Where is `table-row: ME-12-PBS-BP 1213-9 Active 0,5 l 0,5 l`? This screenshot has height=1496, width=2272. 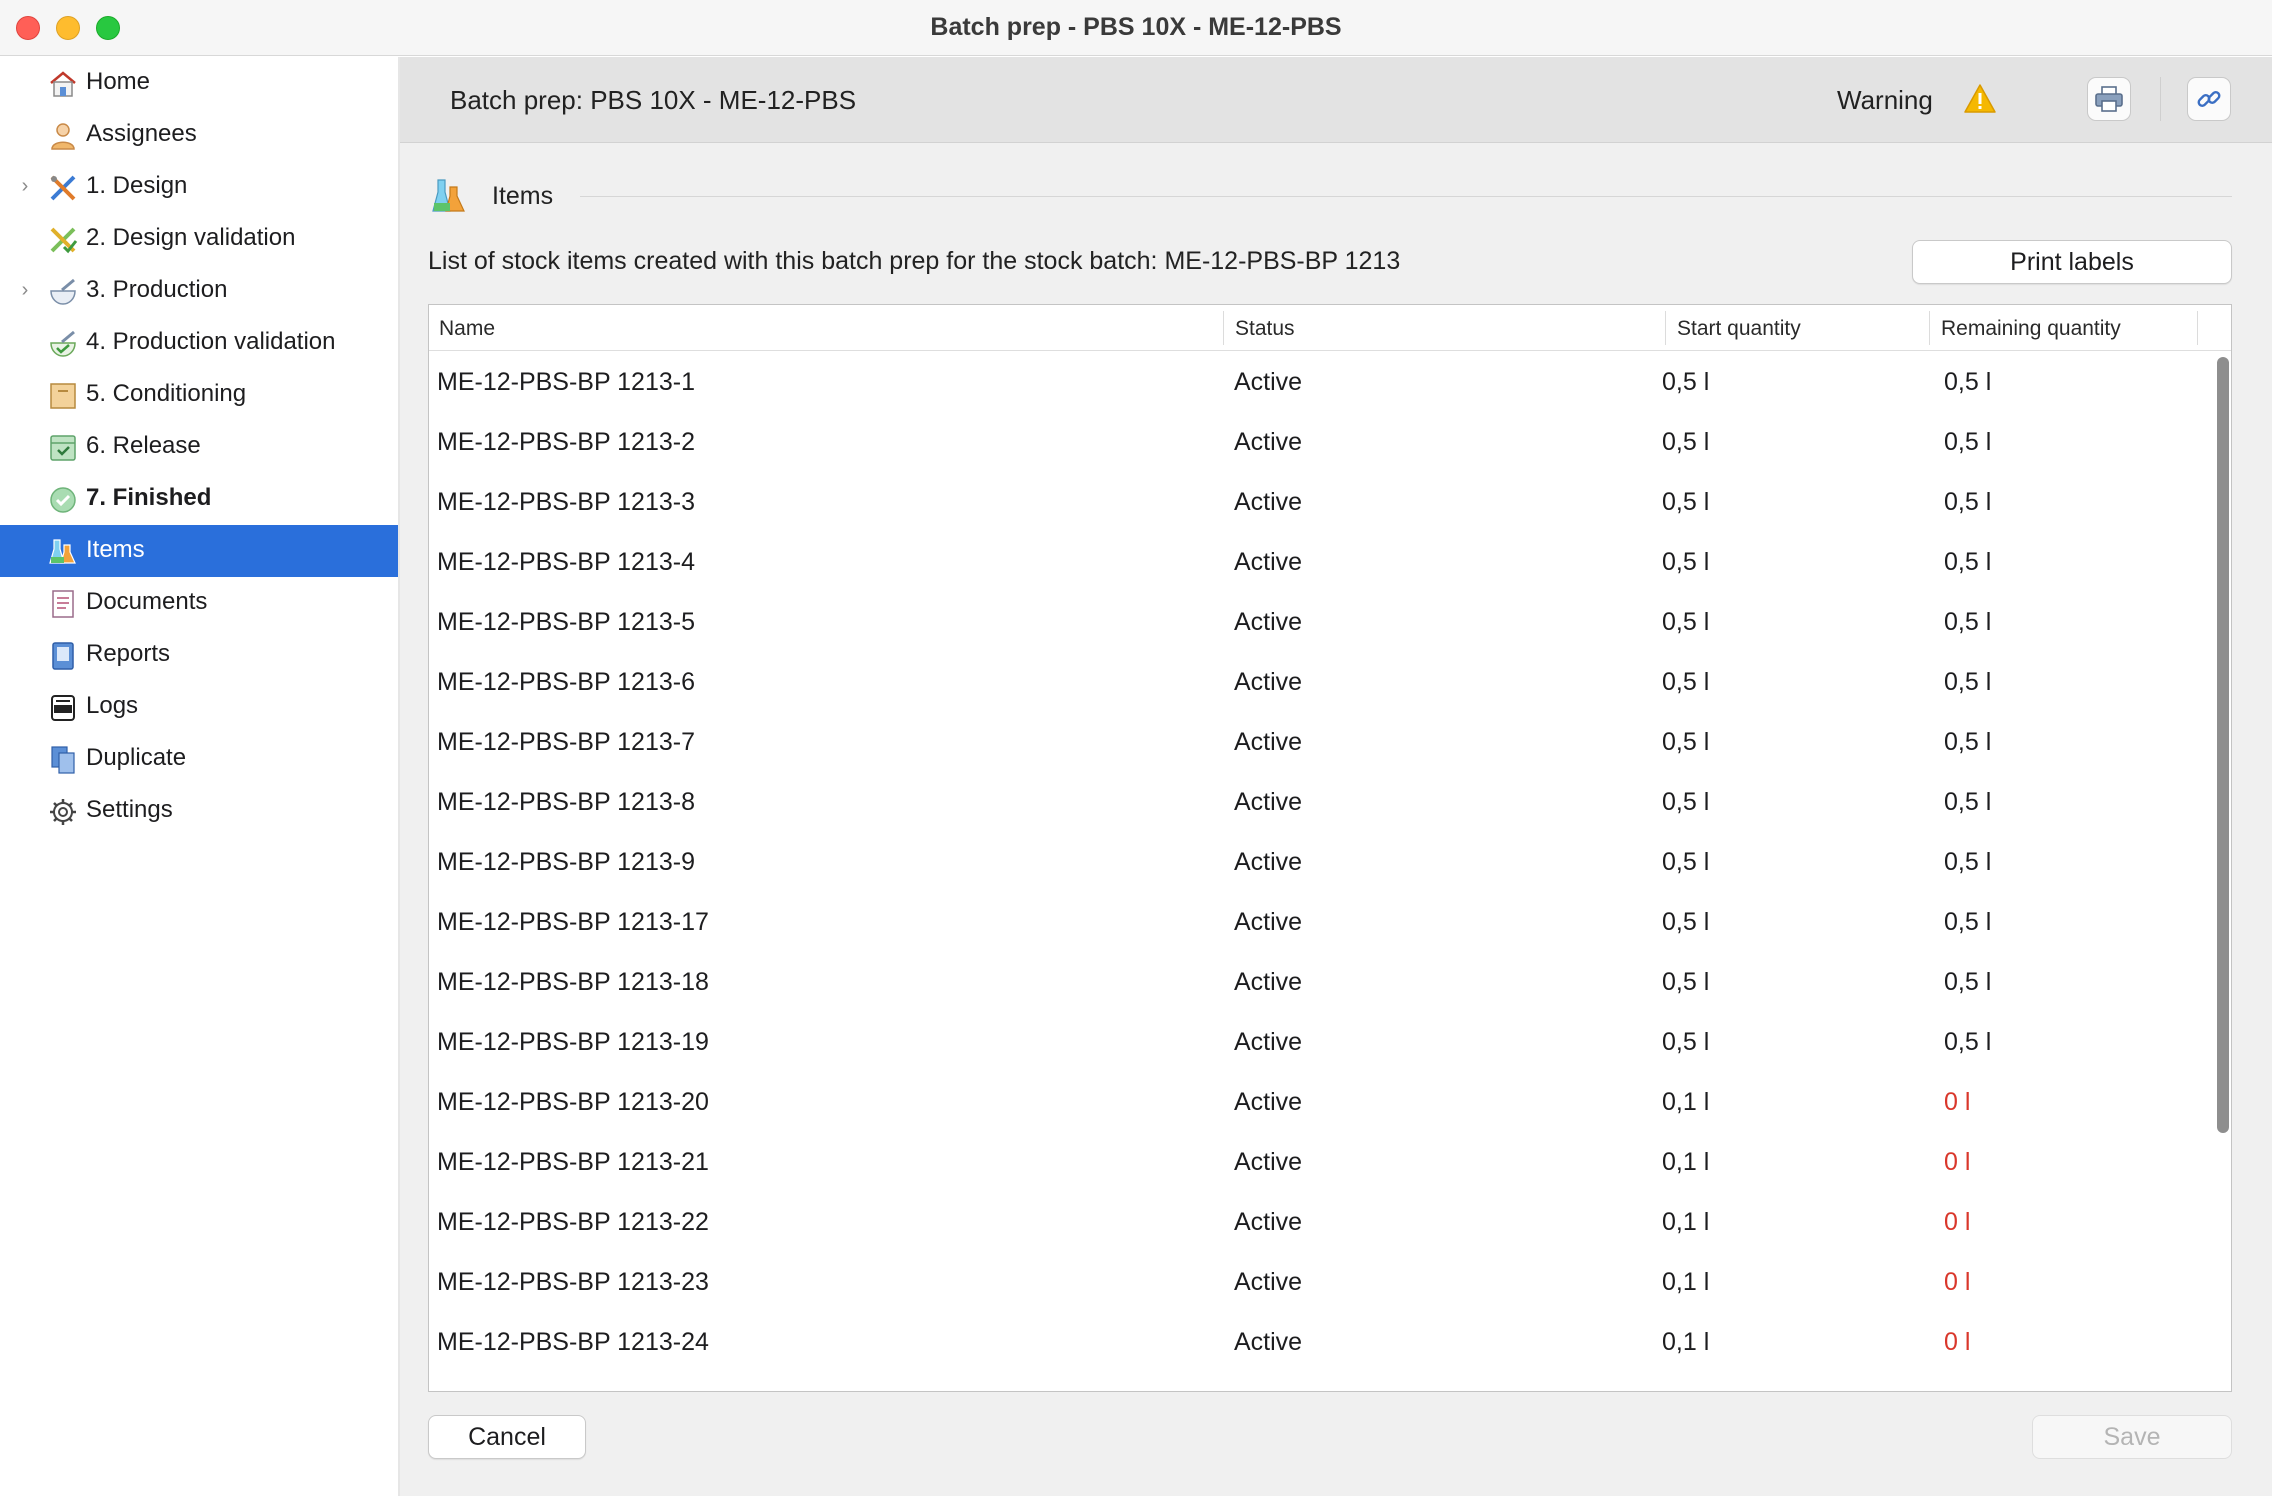
table-row: ME-12-PBS-BP 1213-9 Active 0,5 l 0,5 l is located at coordinates (1319, 862).